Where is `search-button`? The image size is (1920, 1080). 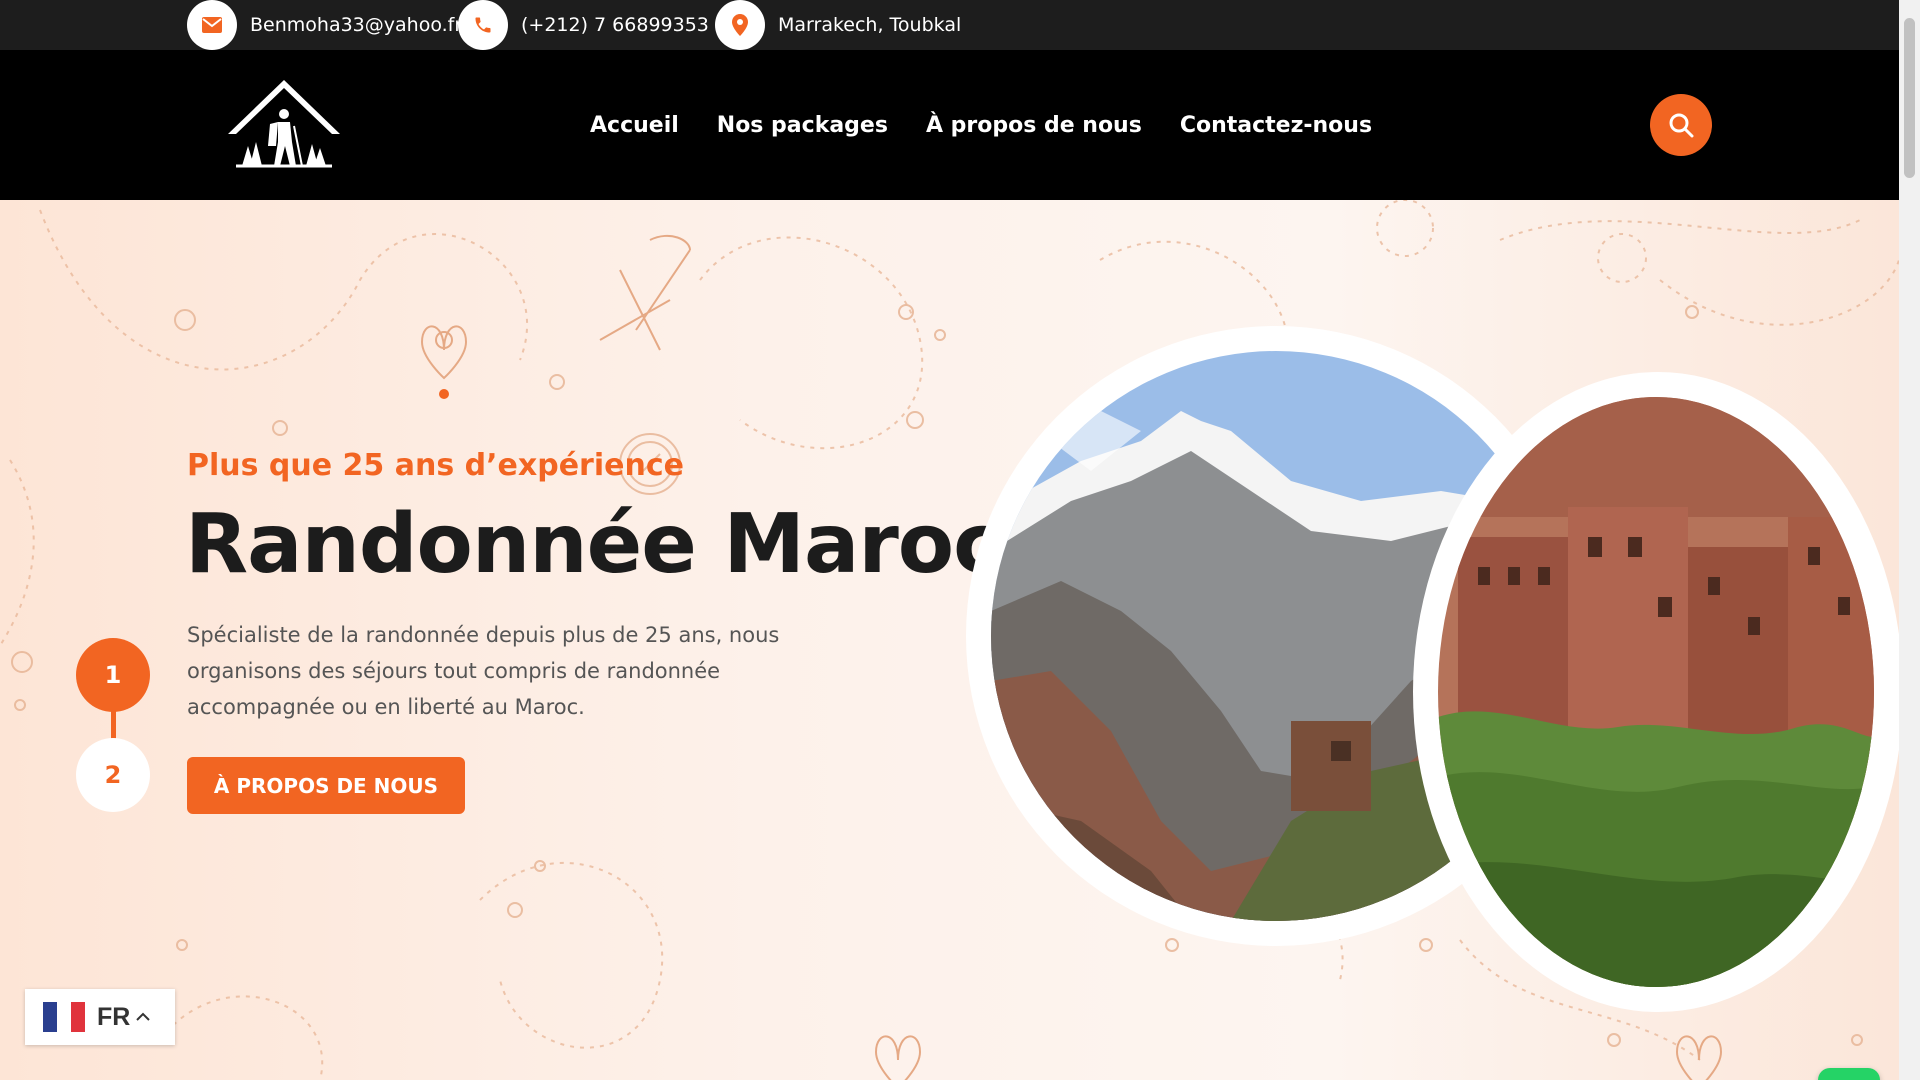
search-button is located at coordinates (1681, 125).